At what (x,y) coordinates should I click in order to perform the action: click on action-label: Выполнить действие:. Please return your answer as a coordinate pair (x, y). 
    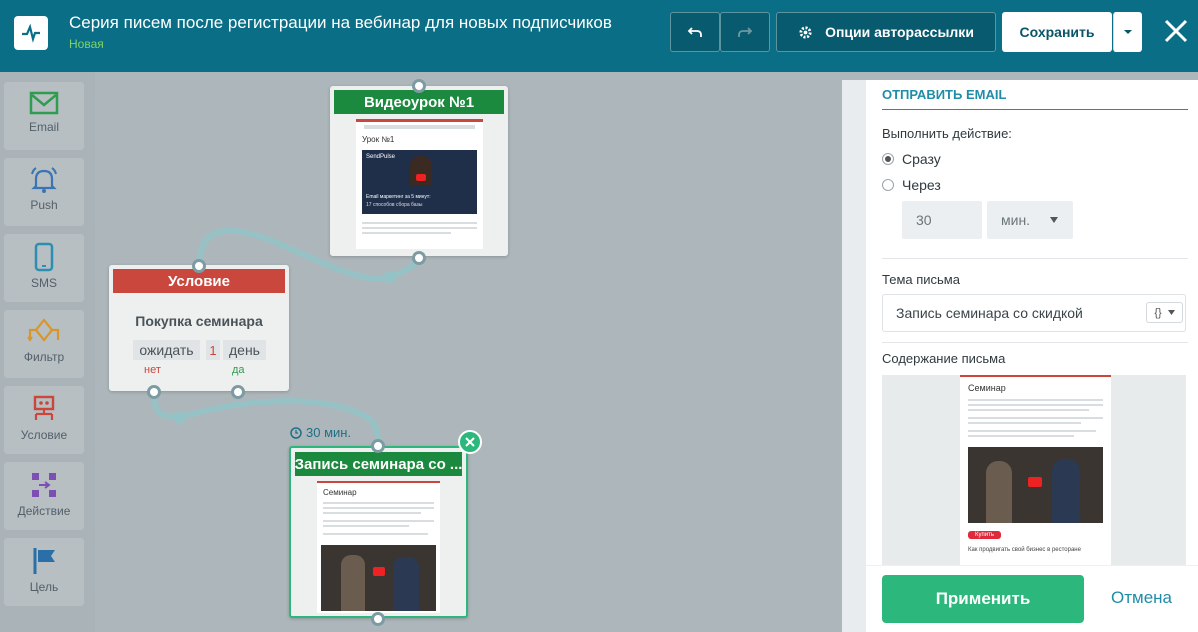
    Looking at the image, I should click on (947, 133).